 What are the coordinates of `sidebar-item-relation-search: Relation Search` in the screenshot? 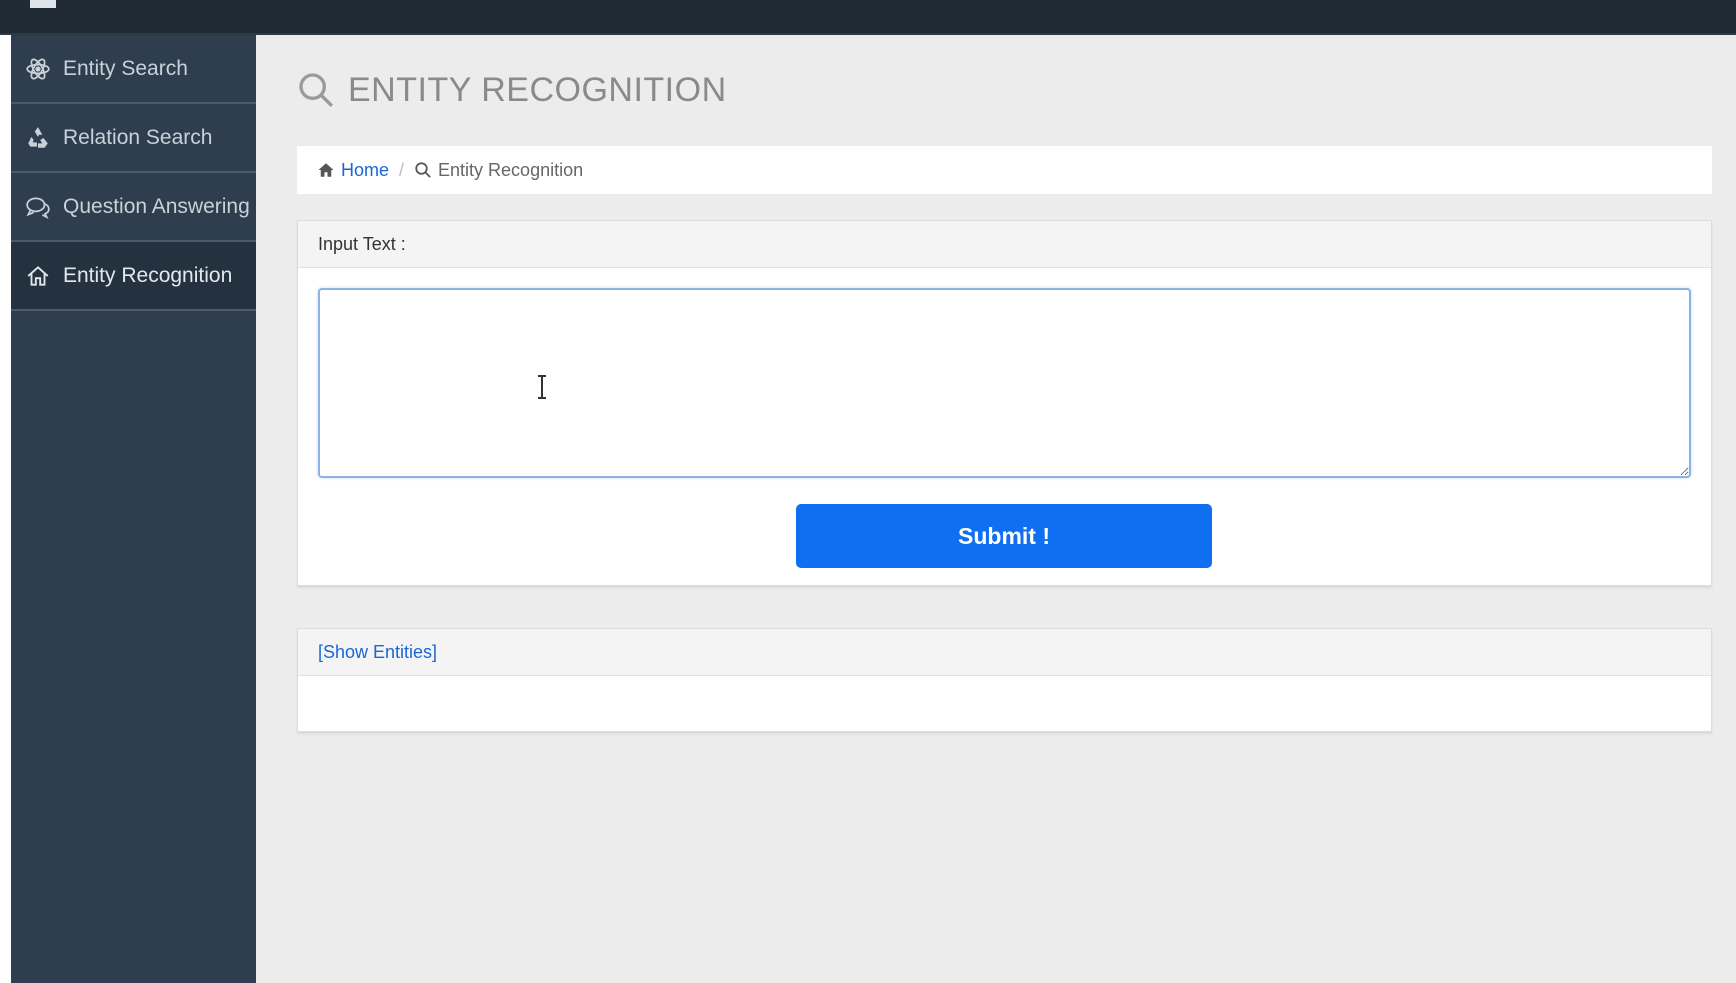 It's located at (133, 138).